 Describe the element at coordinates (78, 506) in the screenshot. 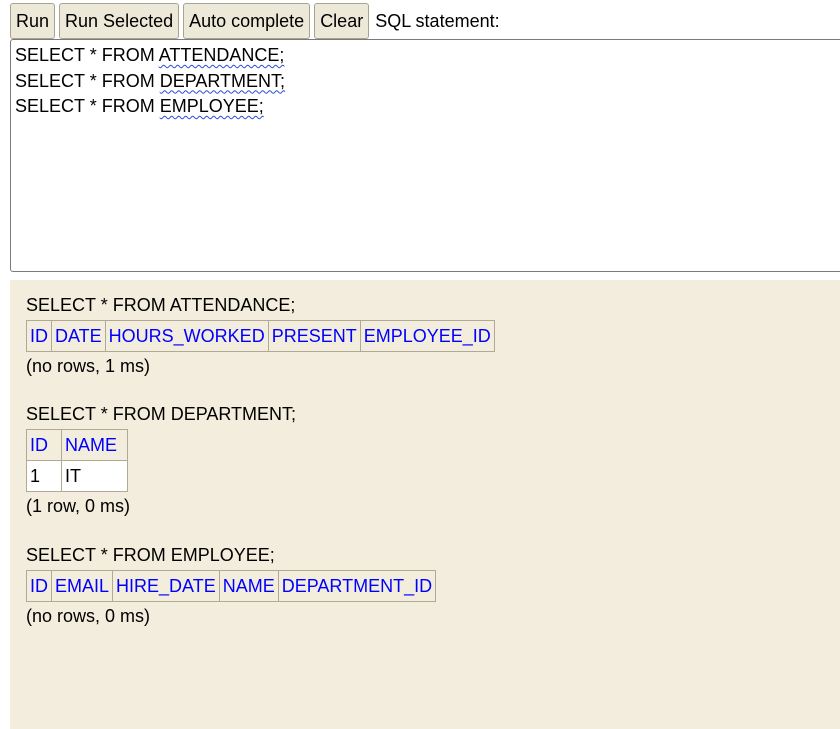

I see `result-status: (1 row, 0 ms)` at that location.